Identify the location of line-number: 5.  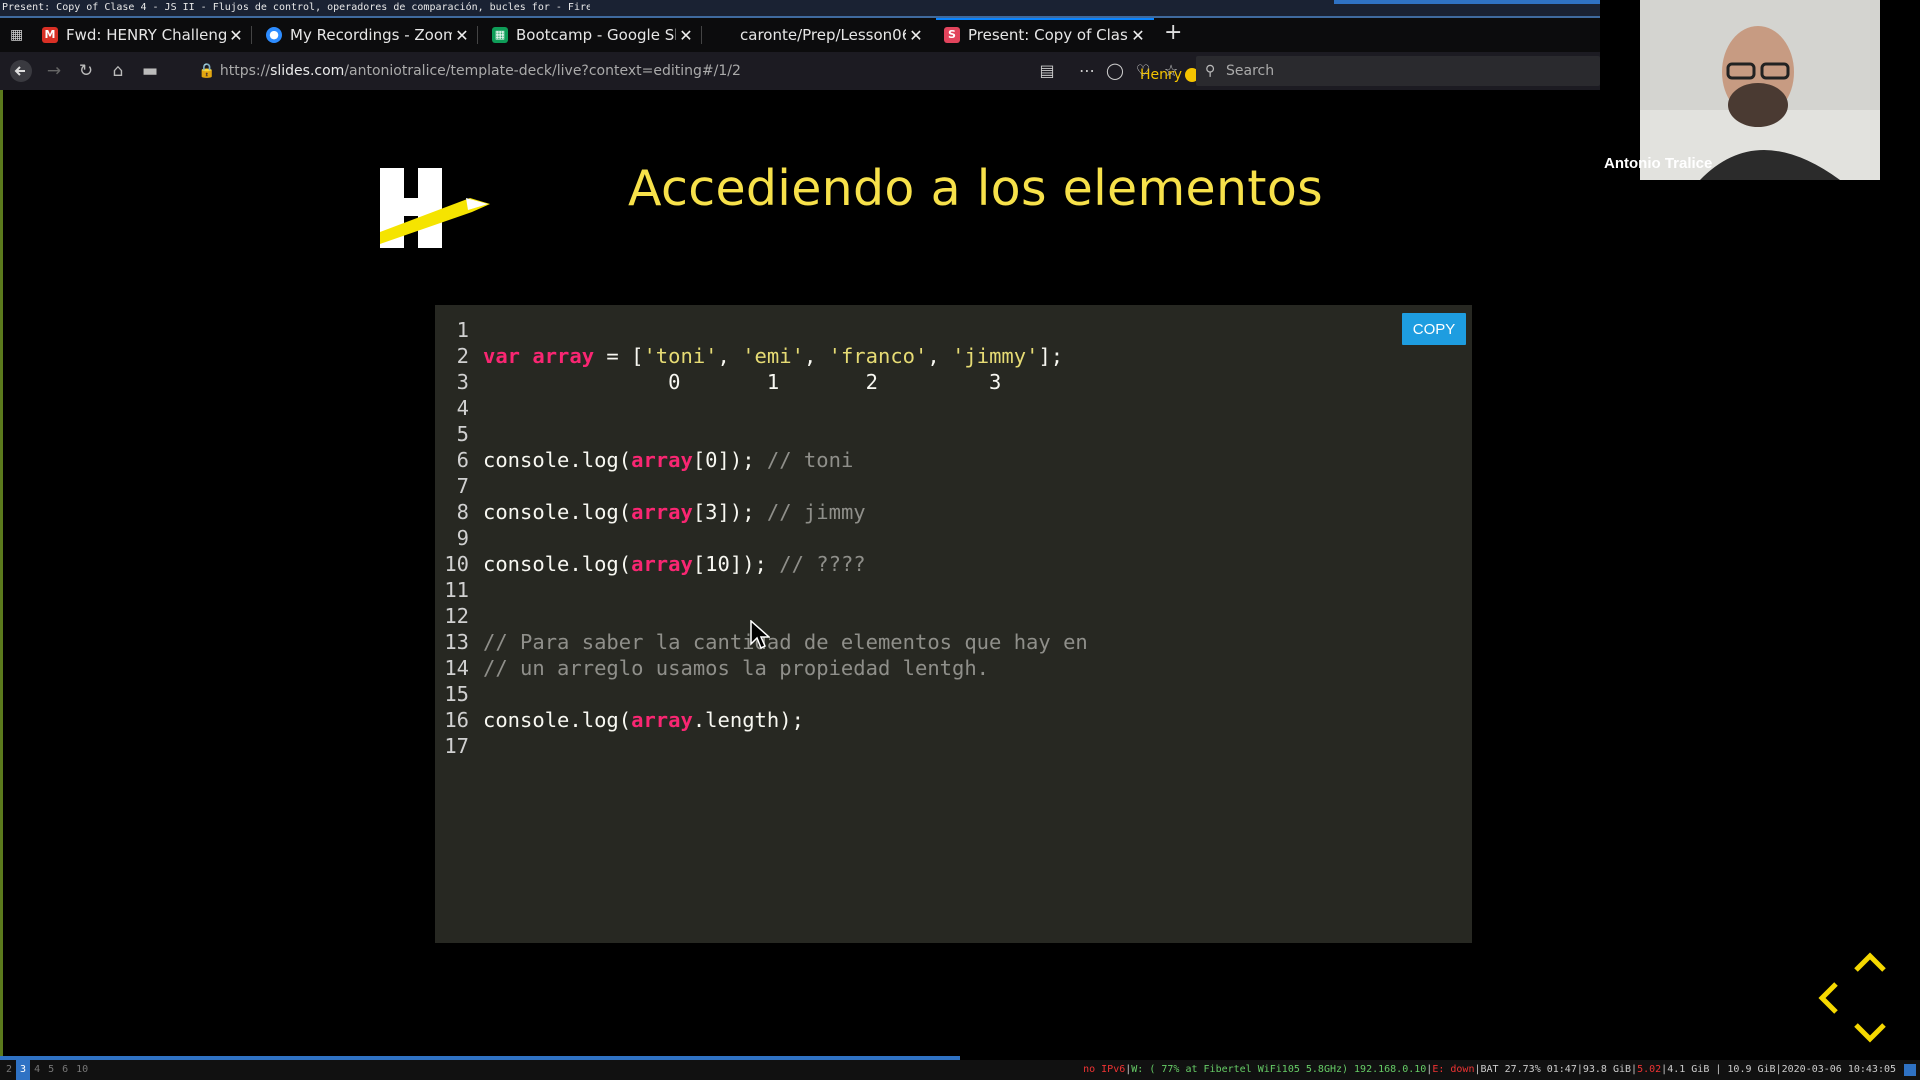
(462, 434).